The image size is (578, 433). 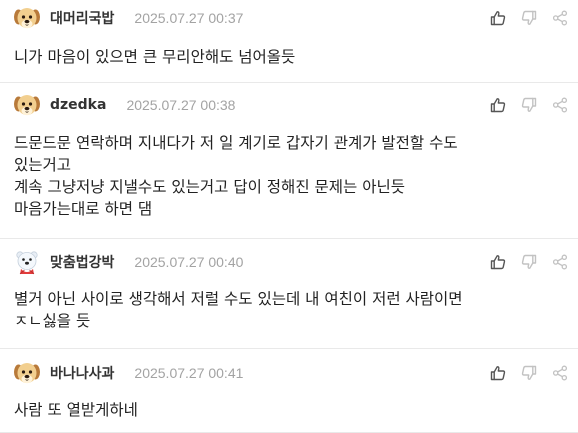 I want to click on comment-line: 별거 아닌 사이로 생각해서 저럴 수도 있는데 내 여친이 저런 사람이면, so click(x=238, y=299).